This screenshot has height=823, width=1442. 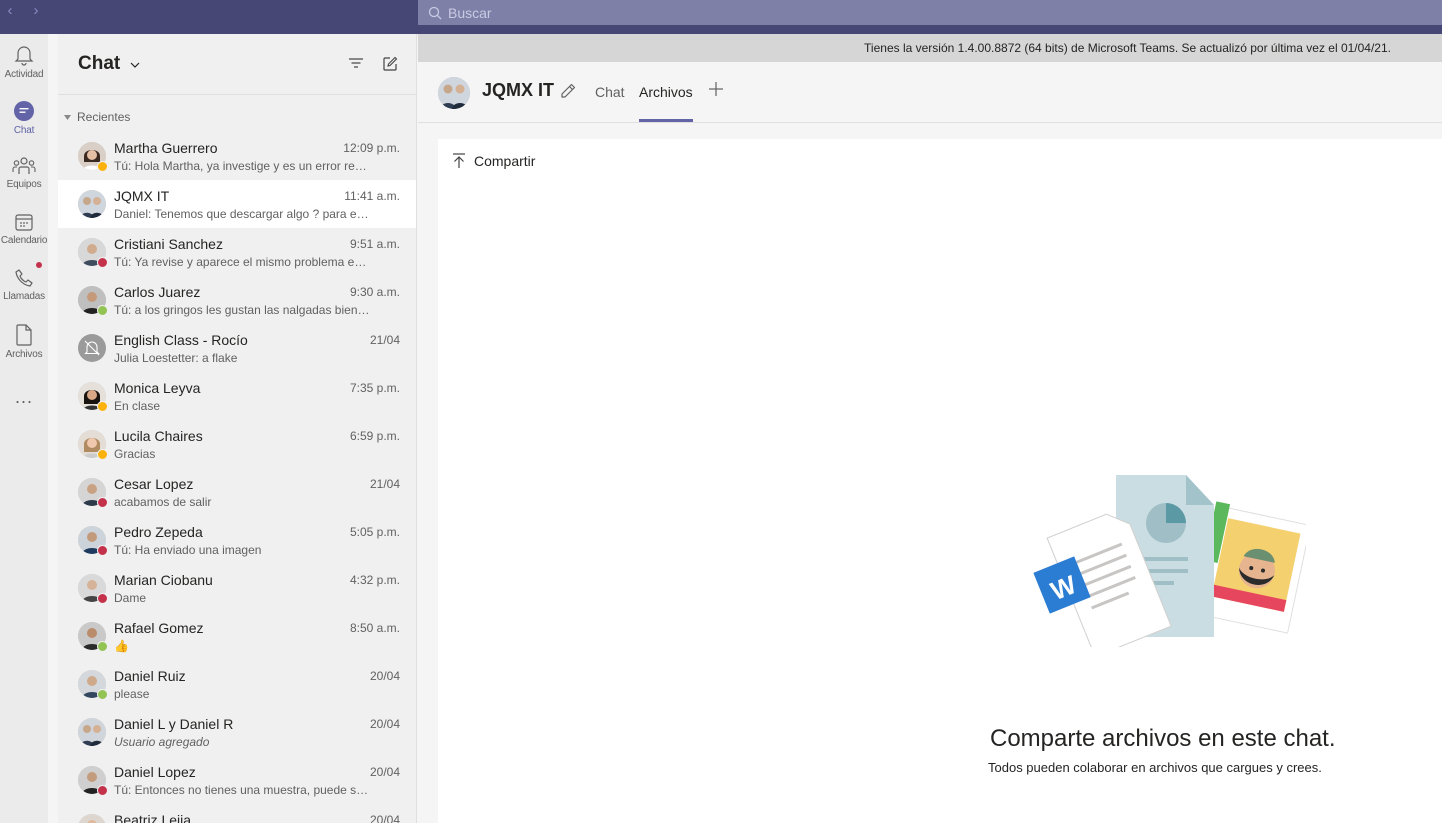 I want to click on chat-name: Beatriz Lejia, so click(x=153, y=817).